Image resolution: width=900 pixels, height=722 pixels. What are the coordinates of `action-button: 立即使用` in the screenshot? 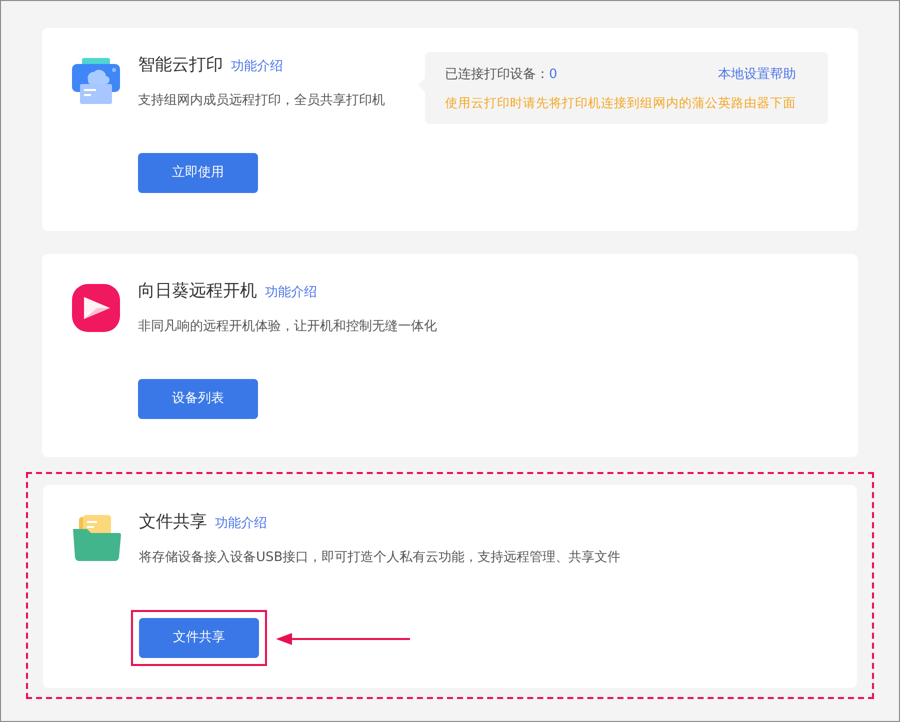 It's located at (198, 172).